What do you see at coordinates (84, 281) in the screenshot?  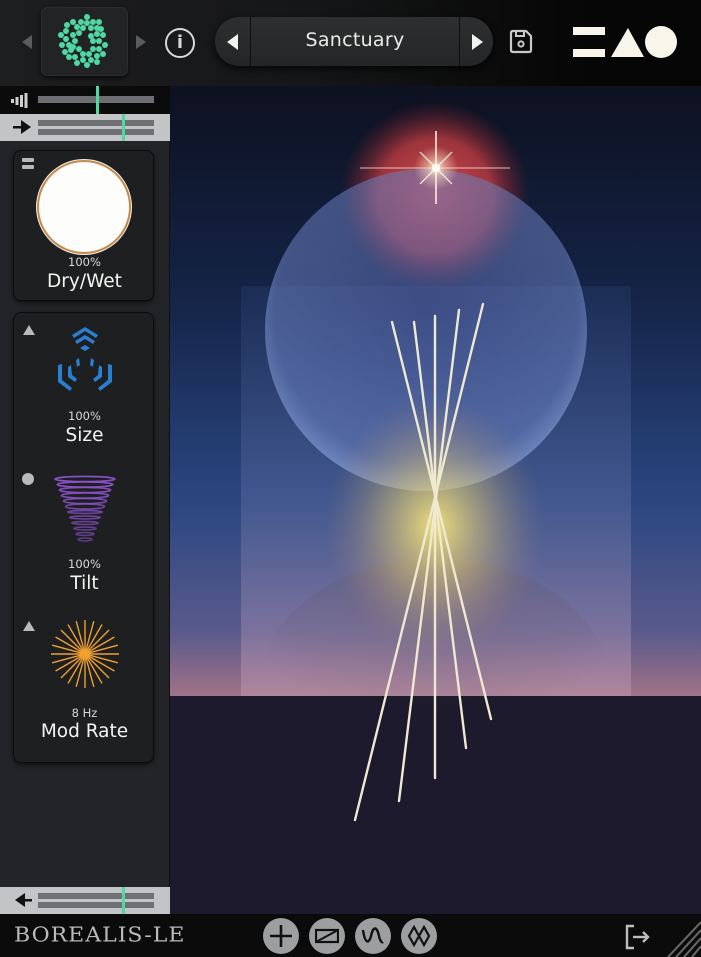 I see `drywet-label: Dry/Wet` at bounding box center [84, 281].